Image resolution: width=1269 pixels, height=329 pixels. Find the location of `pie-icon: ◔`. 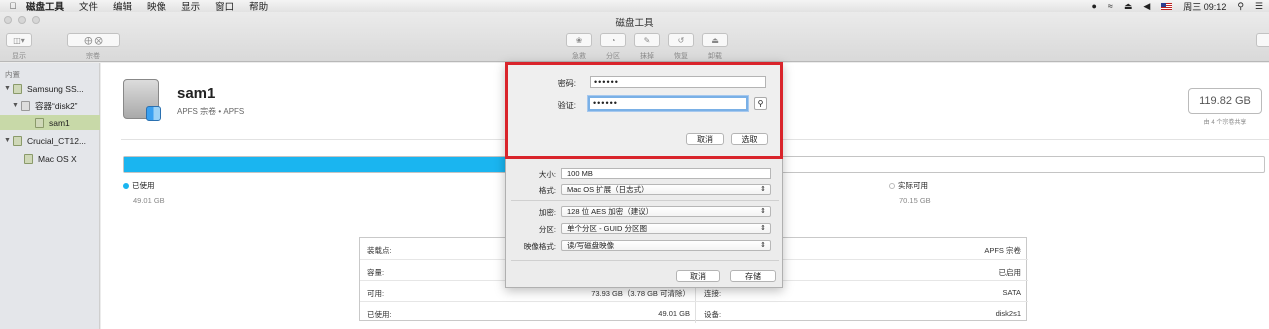

pie-icon: ◔ is located at coordinates (613, 40).